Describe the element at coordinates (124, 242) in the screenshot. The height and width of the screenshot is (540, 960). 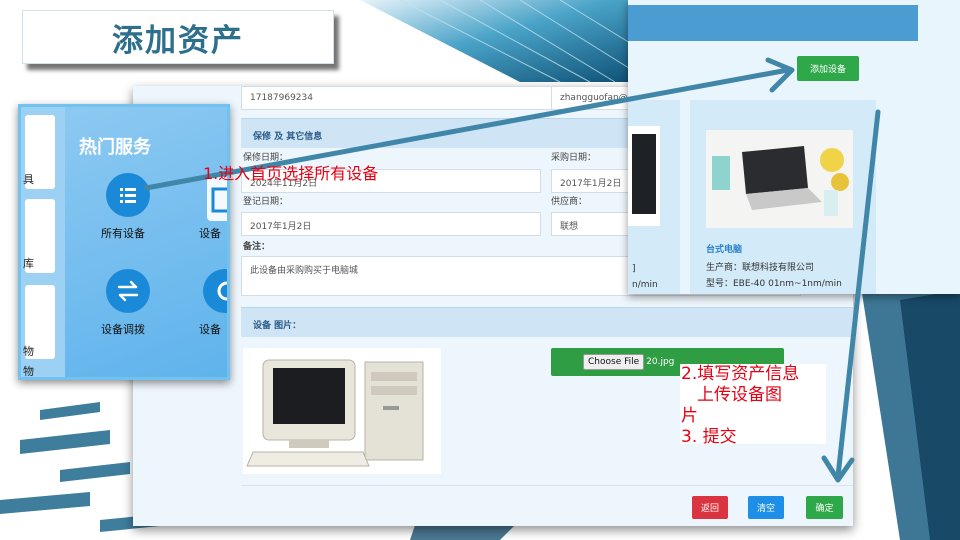
I see `hot-services-panel: 具 库 物 物 热门服务 所有设备 设备 设备调拨 设备` at that location.